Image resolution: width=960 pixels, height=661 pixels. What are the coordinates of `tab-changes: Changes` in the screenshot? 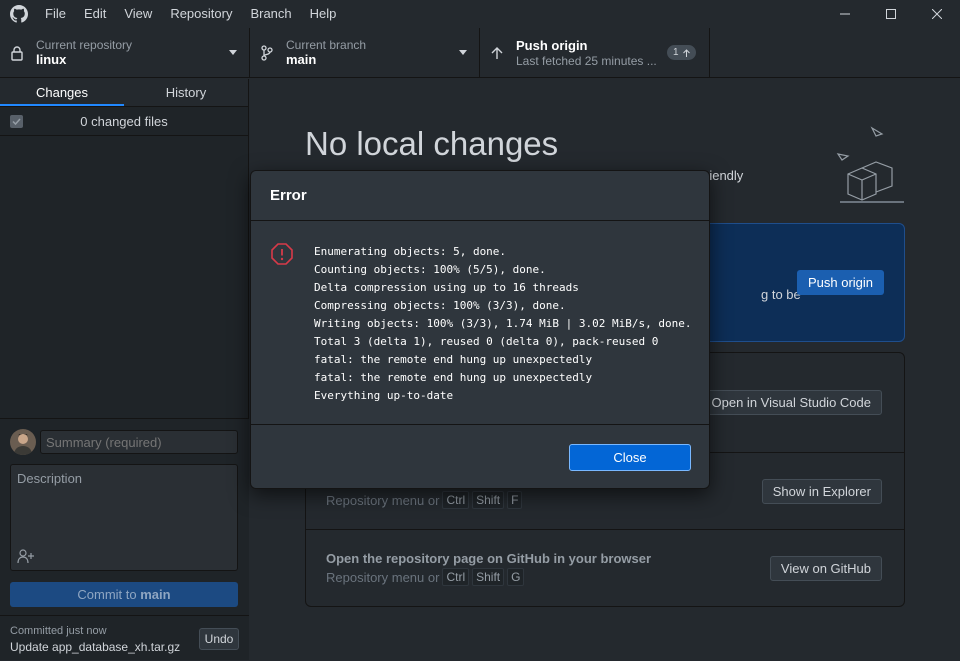 It's located at (62, 92).